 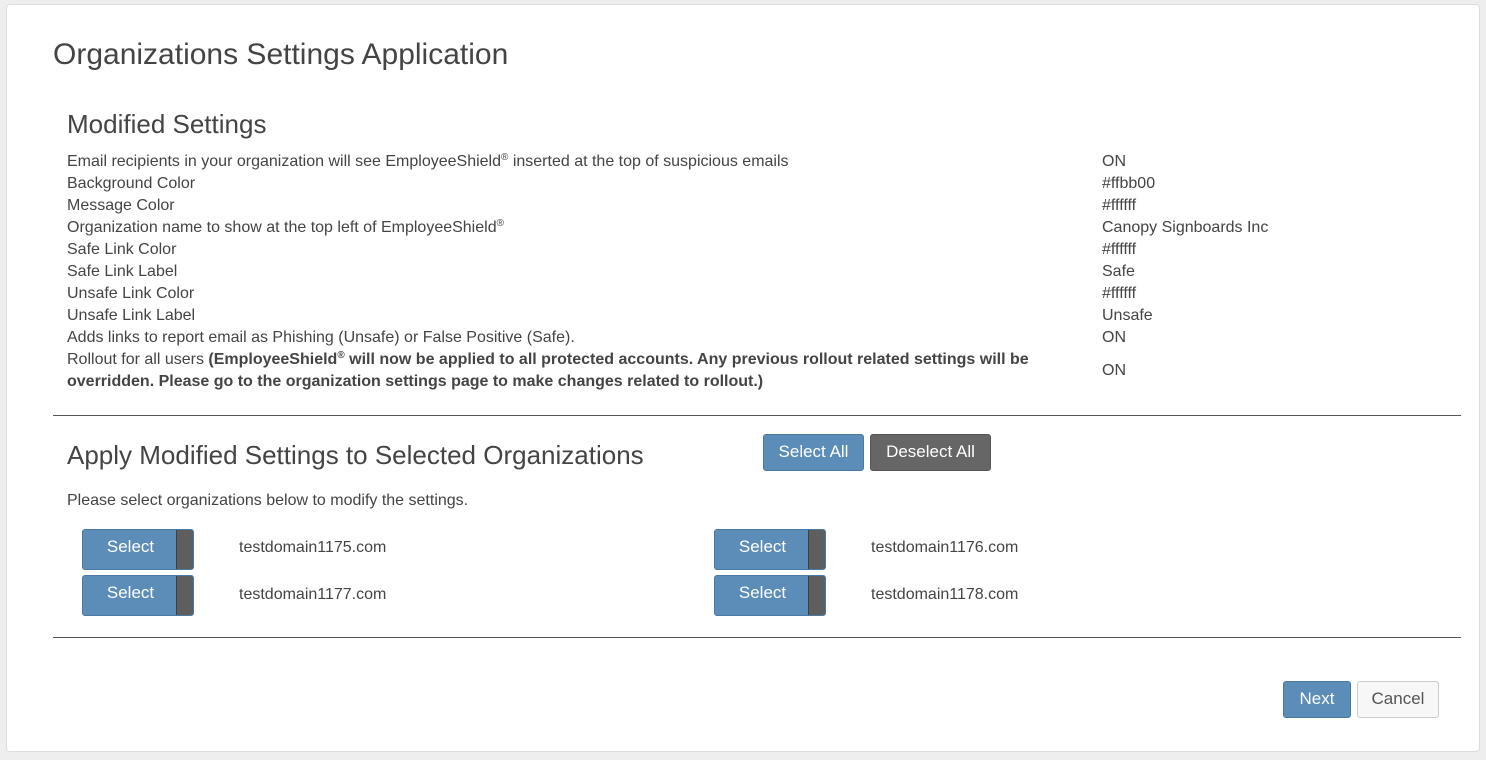 I want to click on setting-row-unsafe-link-label: Unsafe Link Label Unsafe, so click(x=747, y=316).